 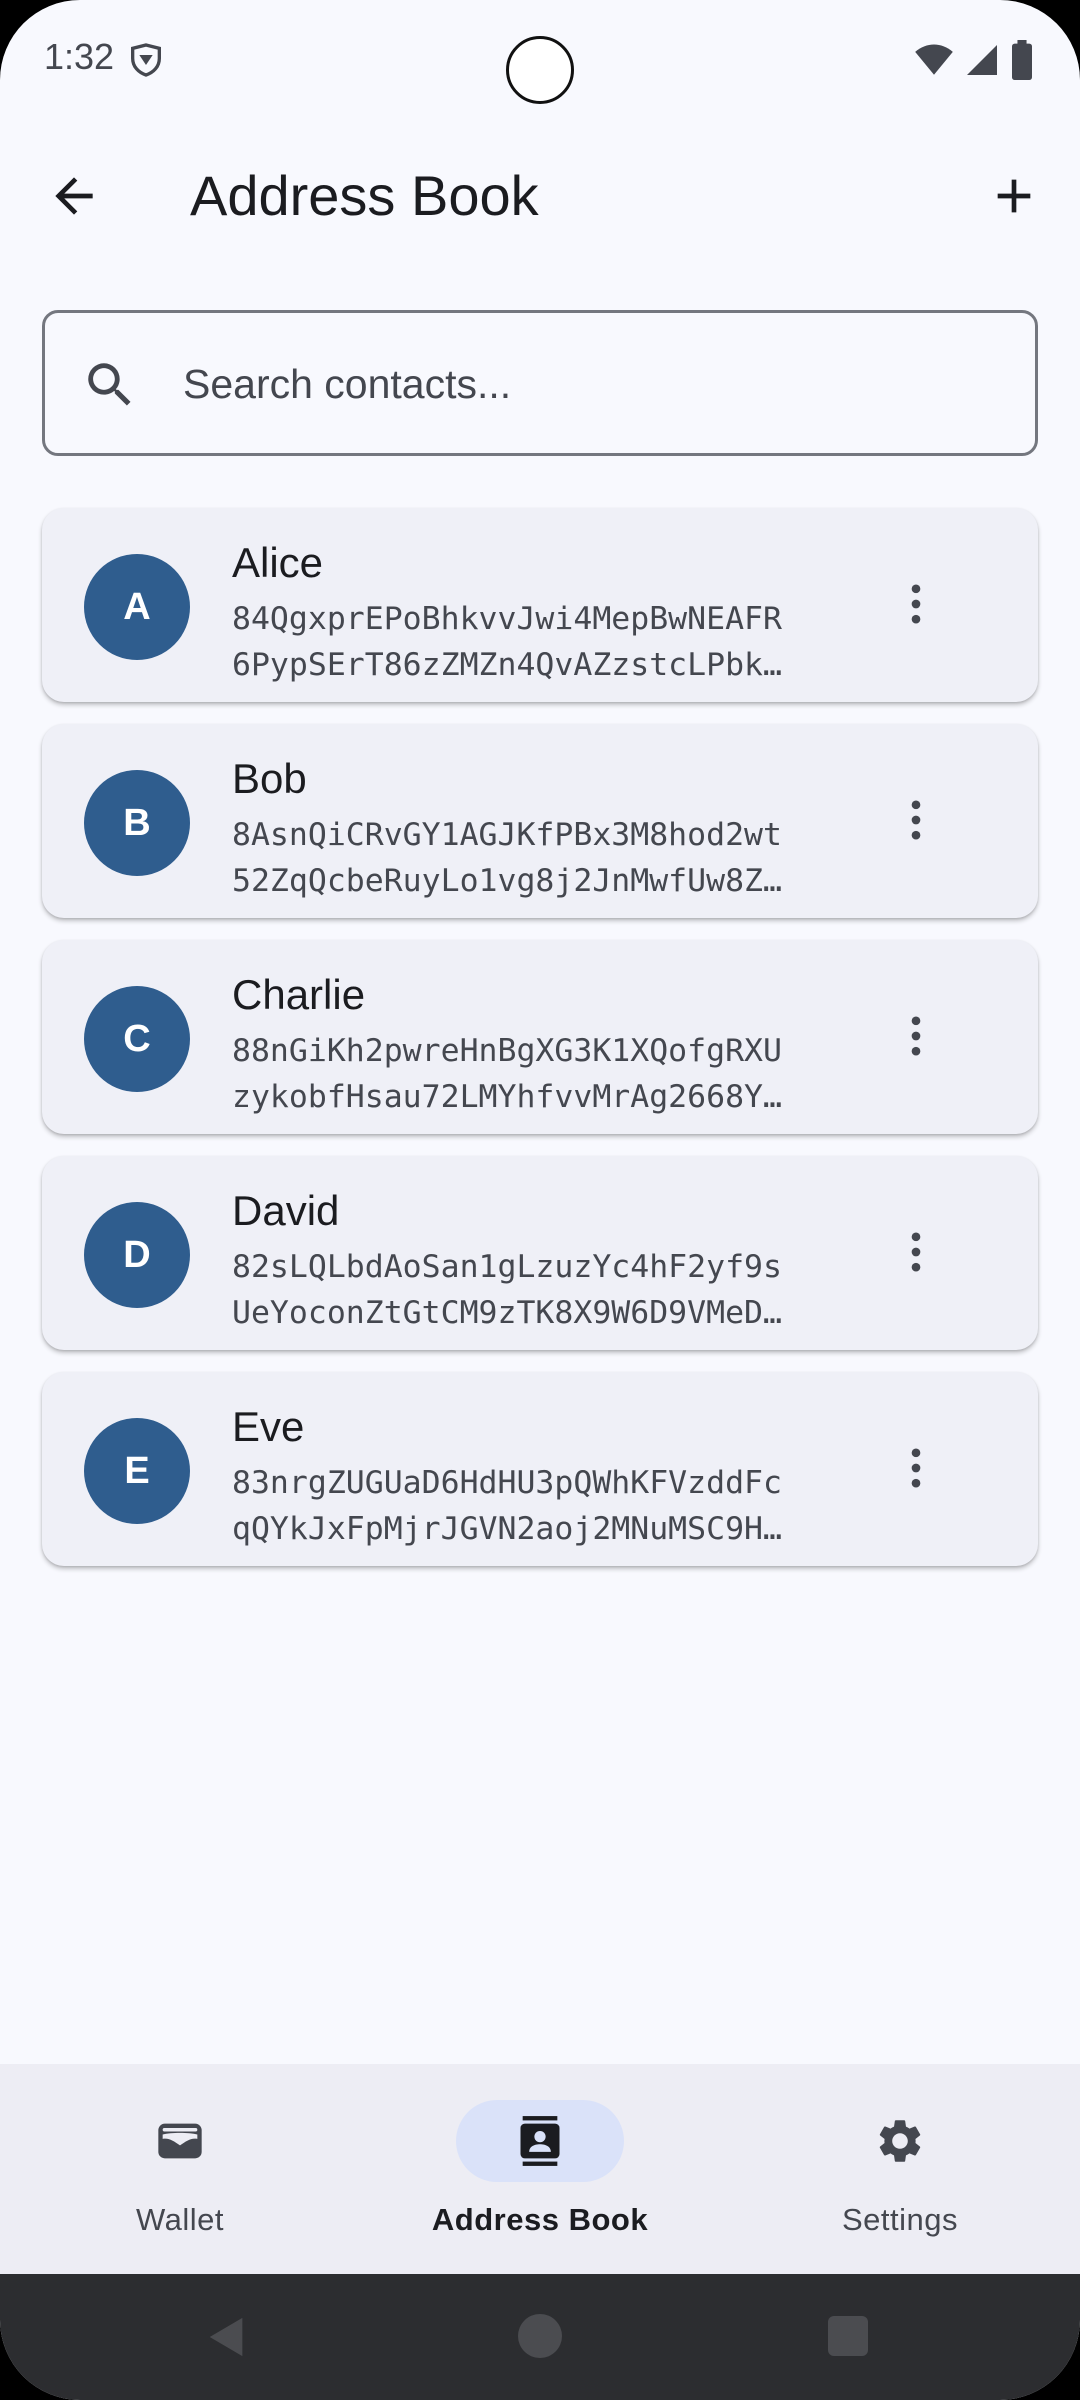 What do you see at coordinates (180, 2141) in the screenshot?
I see `wallet-icon` at bounding box center [180, 2141].